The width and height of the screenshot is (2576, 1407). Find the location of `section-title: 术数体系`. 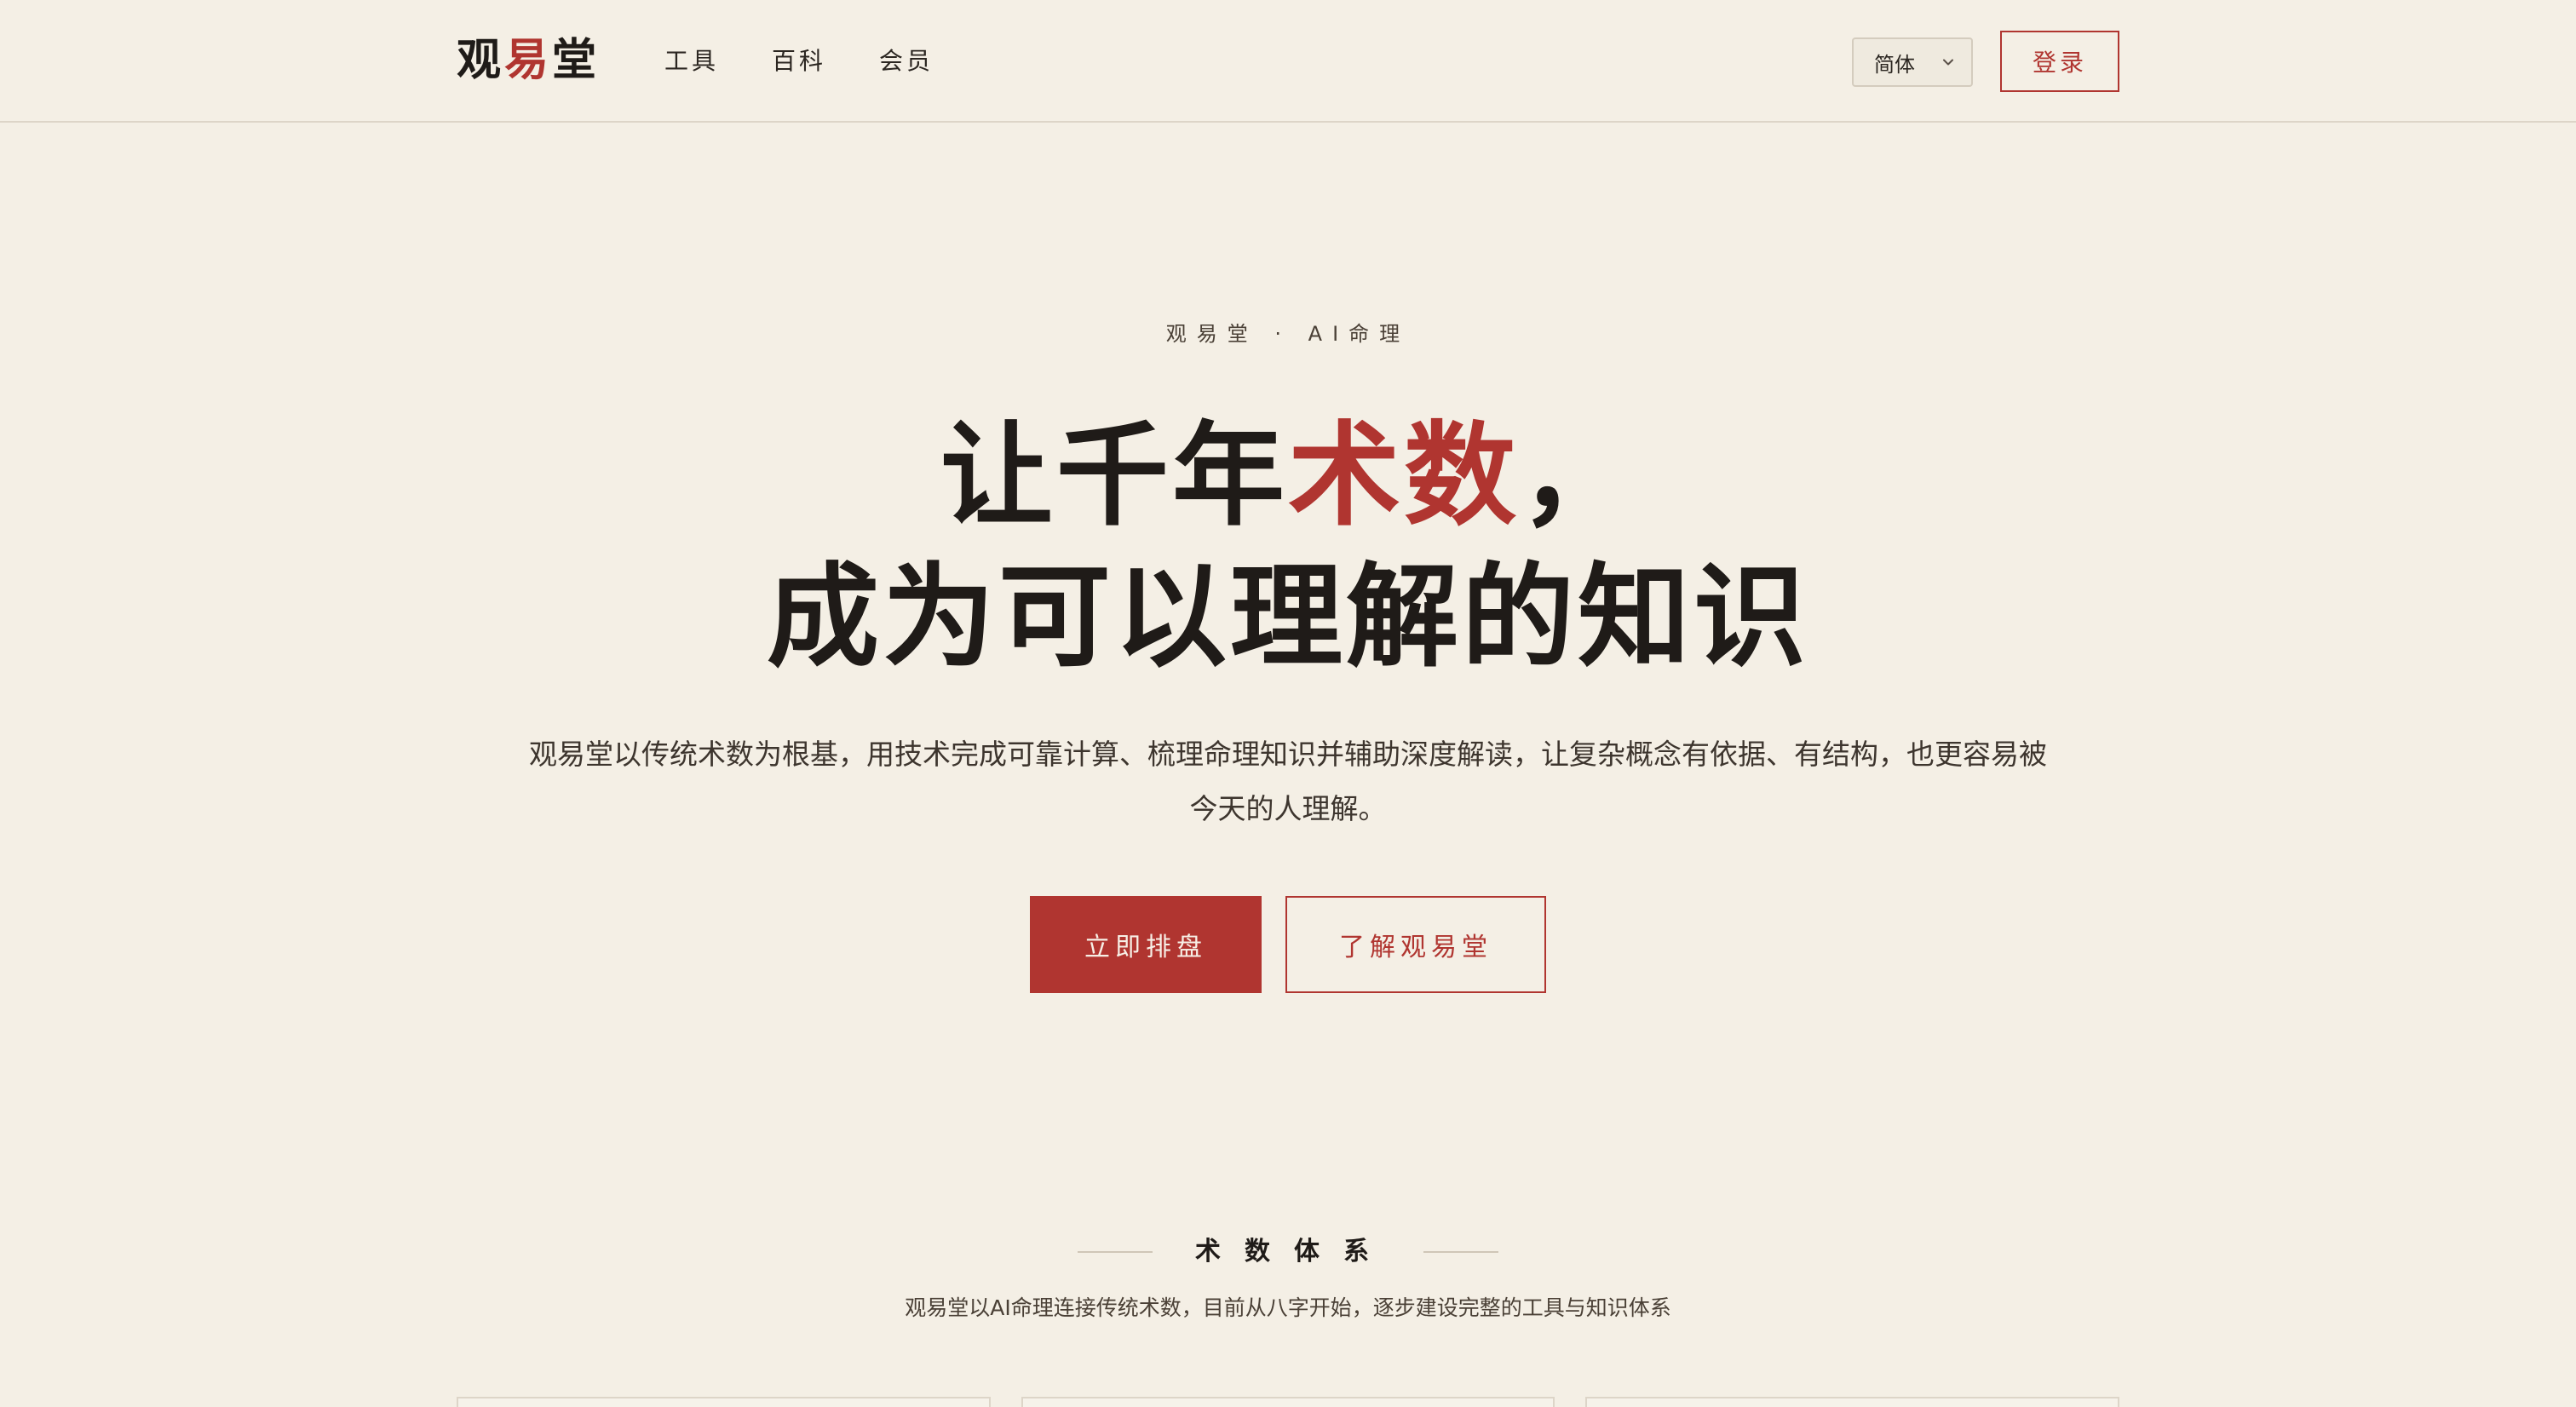

section-title: 术数体系 is located at coordinates (1294, 1251).